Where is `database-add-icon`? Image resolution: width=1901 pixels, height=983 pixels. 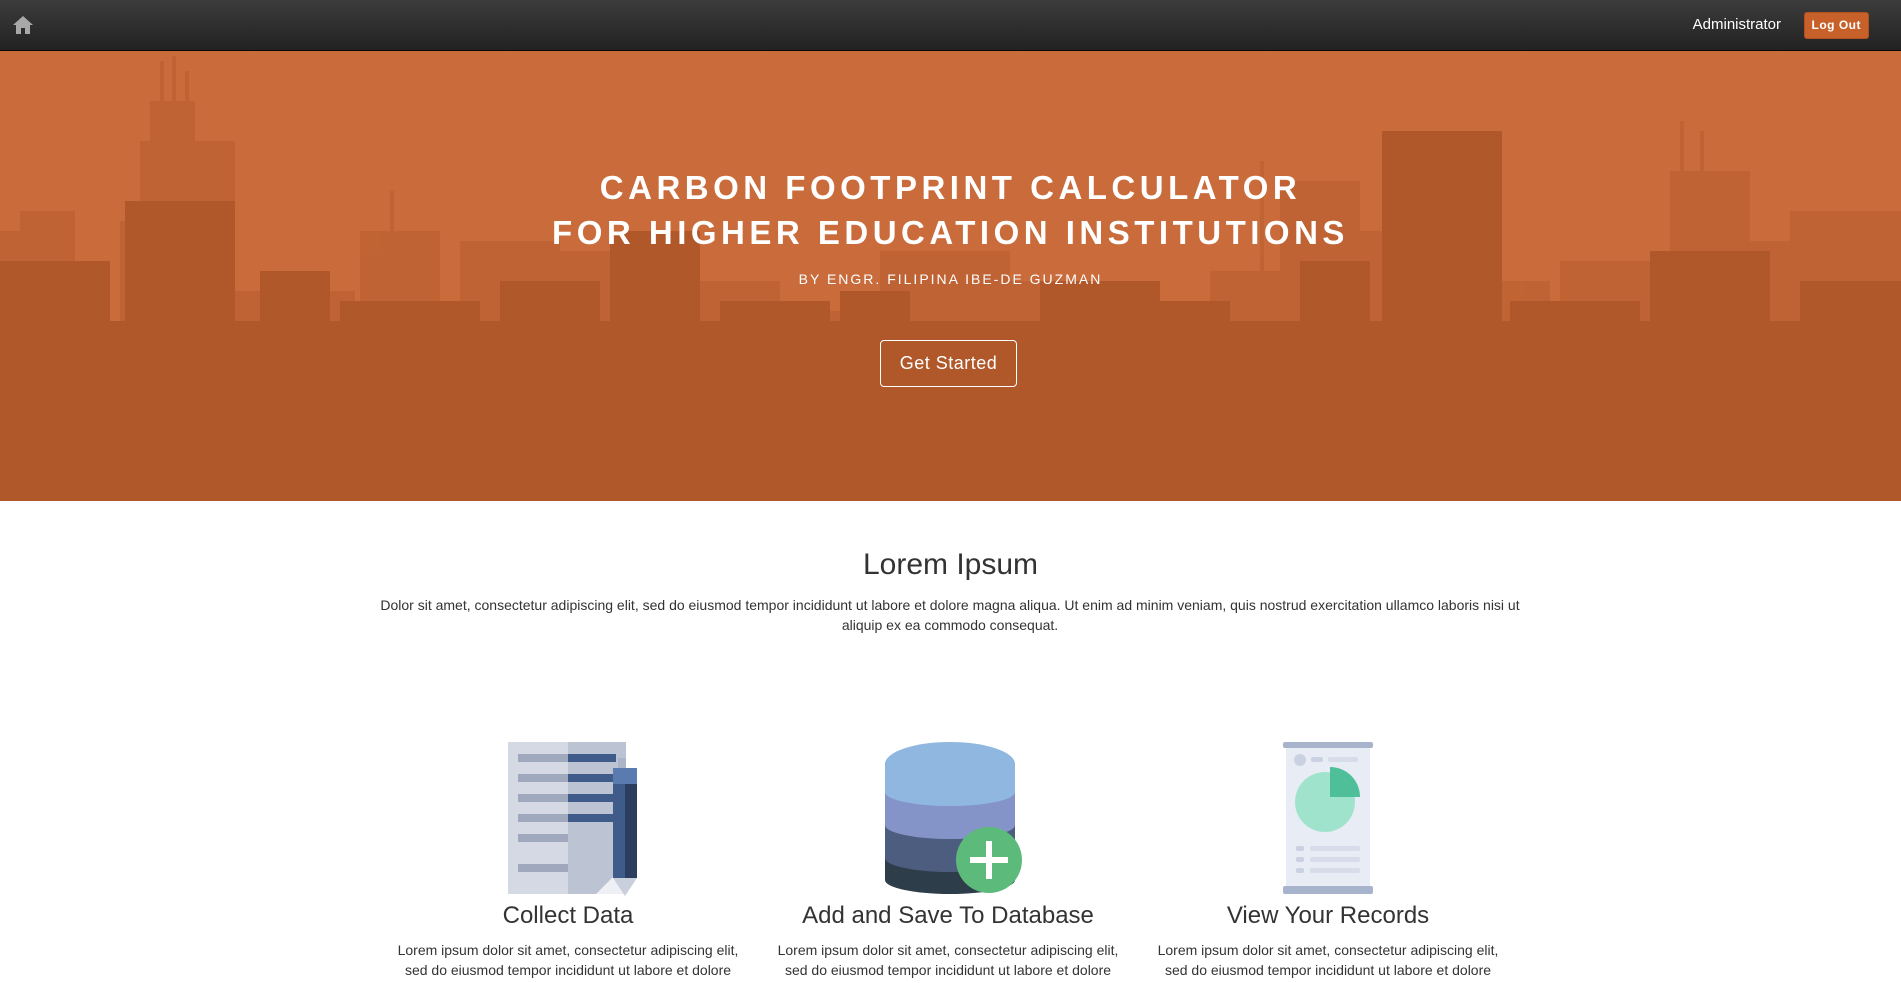
database-add-icon is located at coordinates (953, 818).